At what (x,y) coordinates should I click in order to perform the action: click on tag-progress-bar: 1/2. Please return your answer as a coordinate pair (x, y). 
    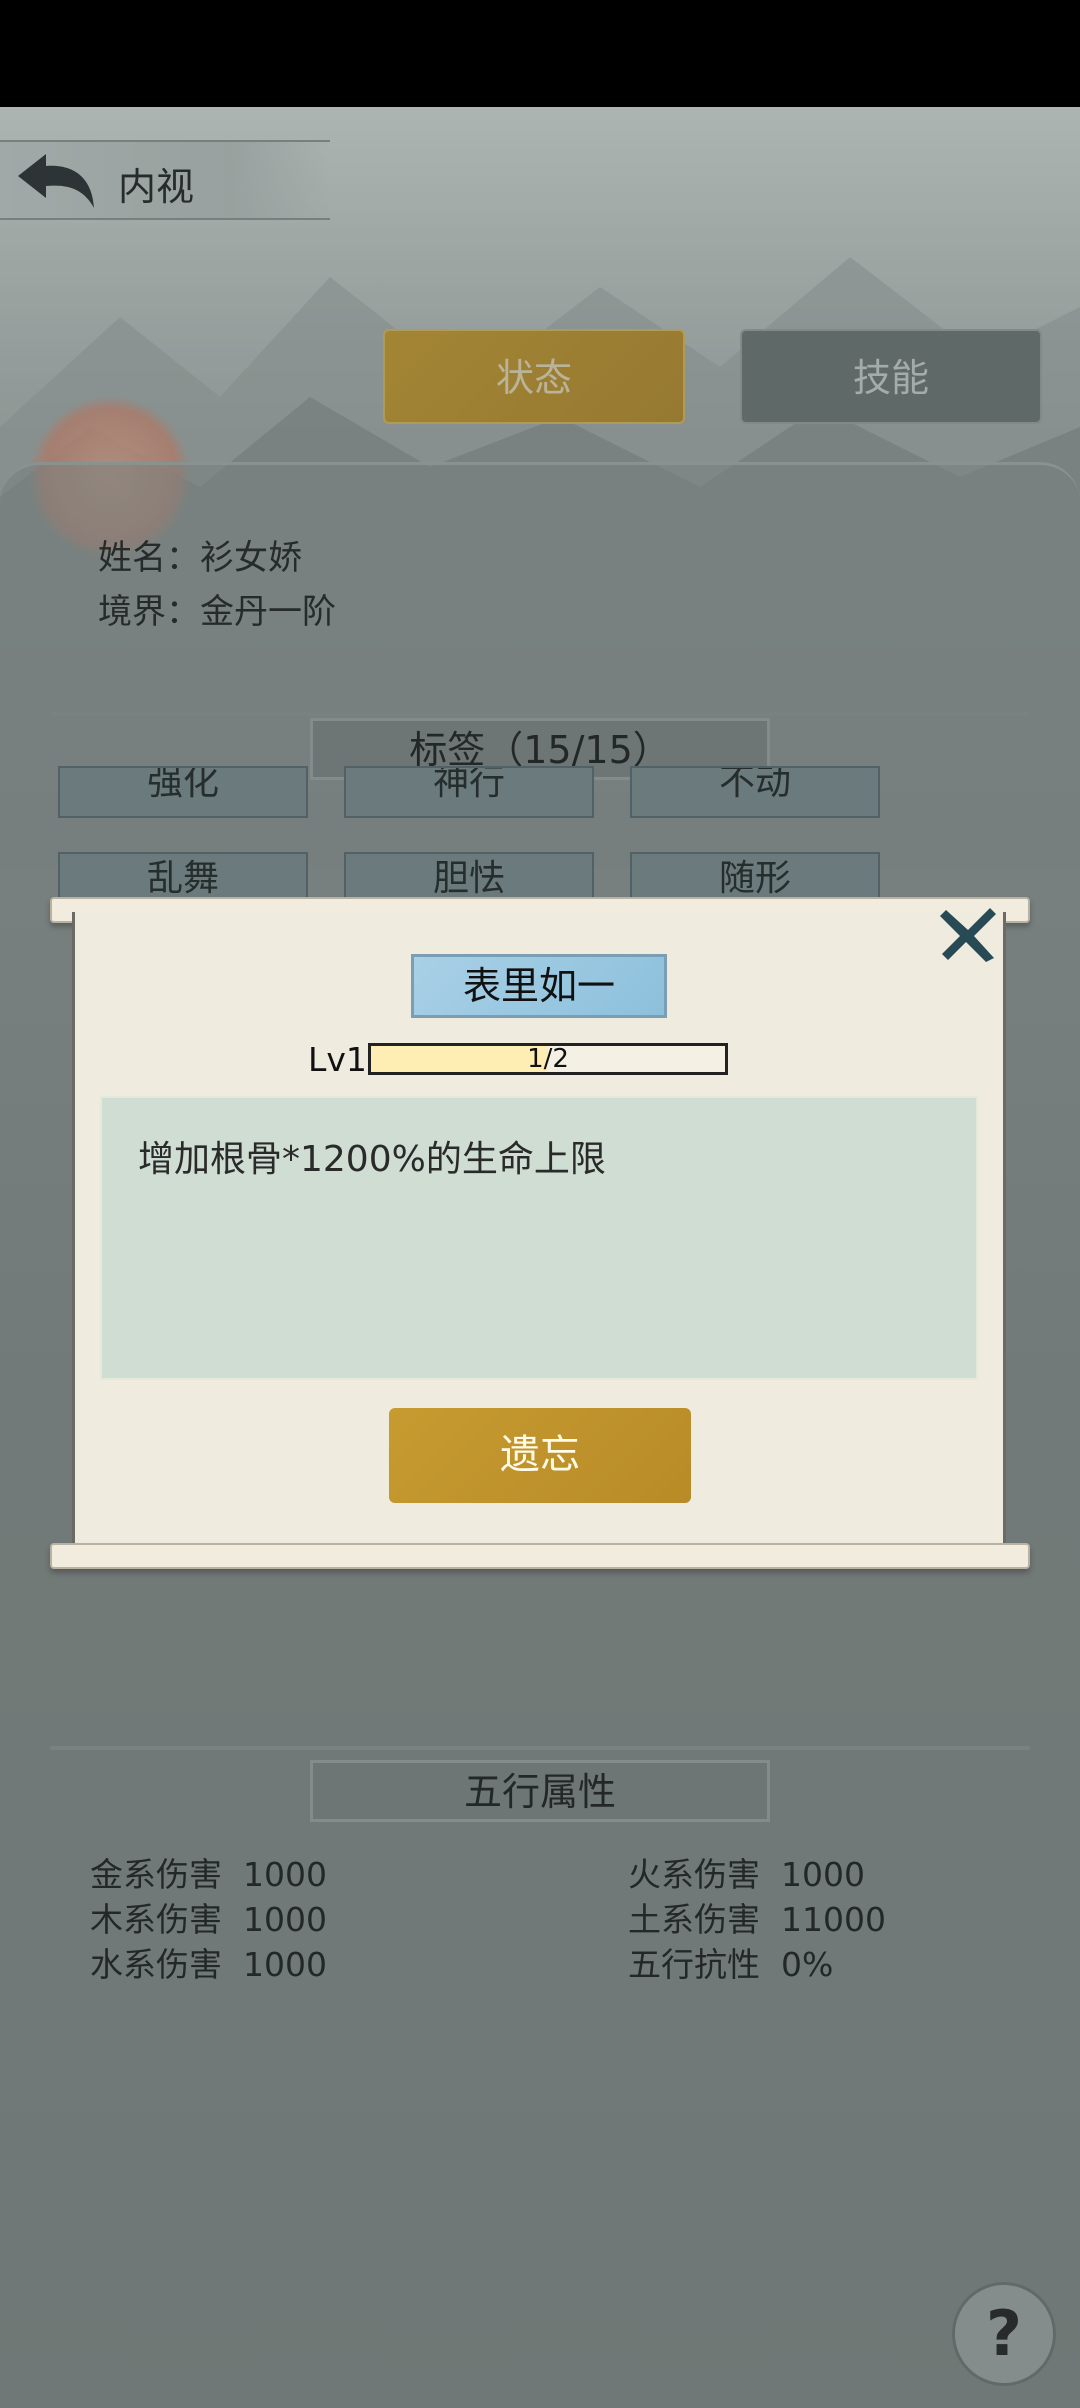
    Looking at the image, I should click on (548, 1059).